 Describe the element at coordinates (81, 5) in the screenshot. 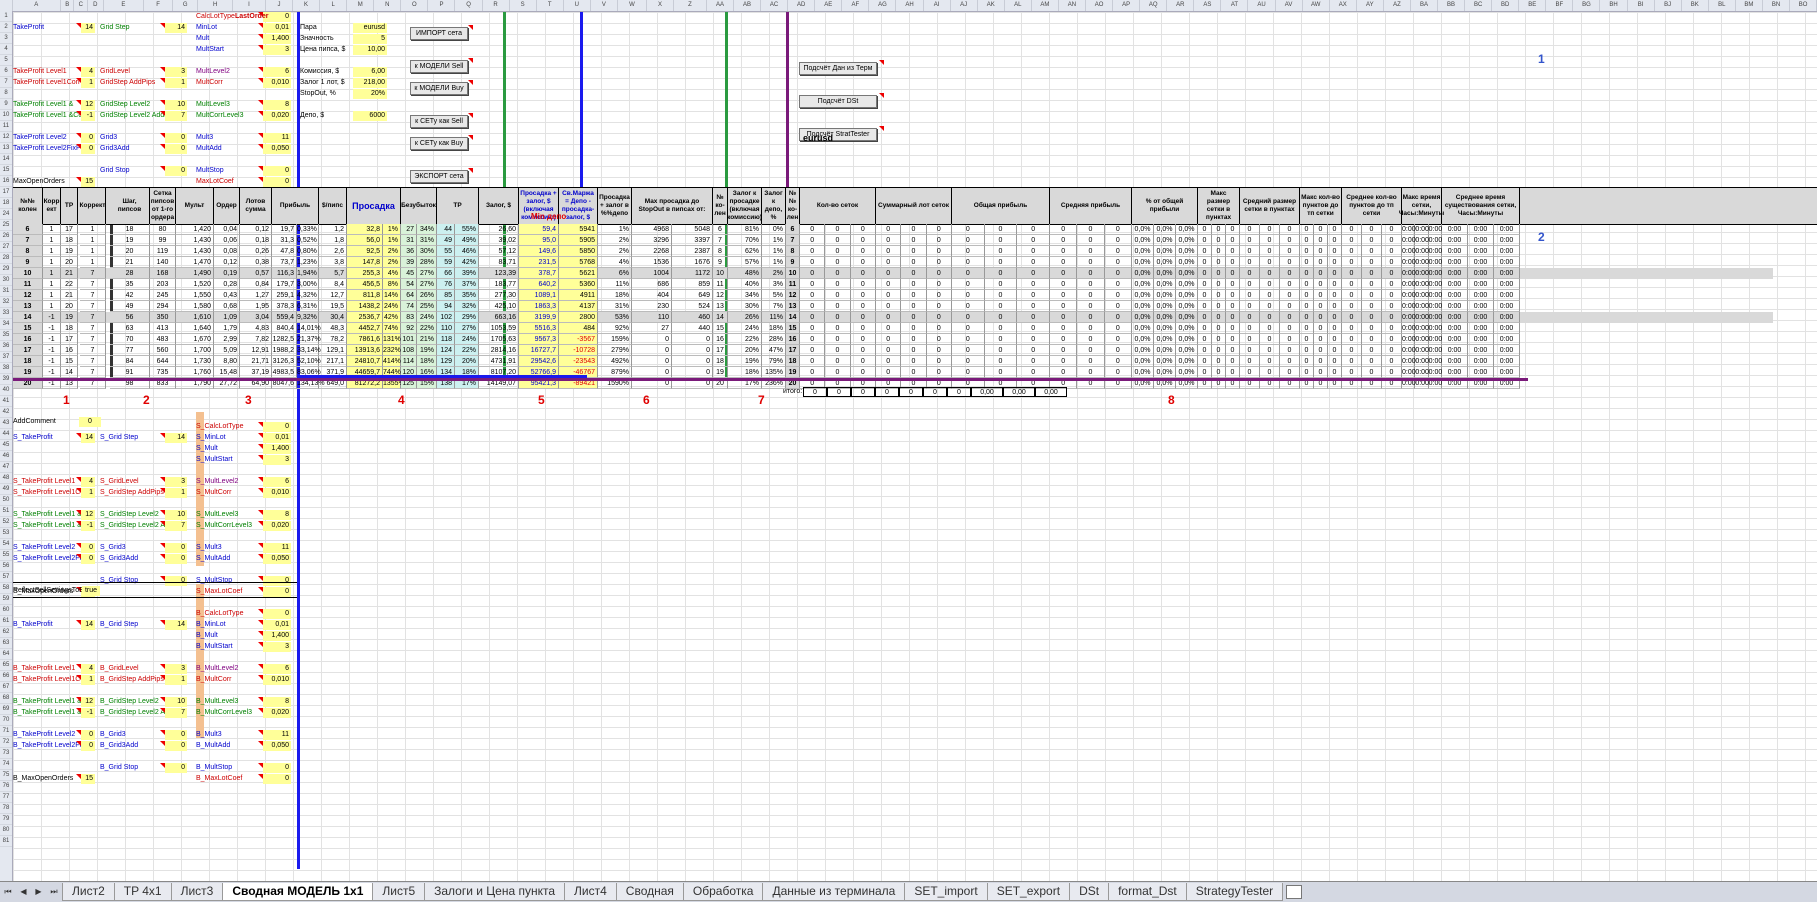

I see `column-header-c: C` at that location.